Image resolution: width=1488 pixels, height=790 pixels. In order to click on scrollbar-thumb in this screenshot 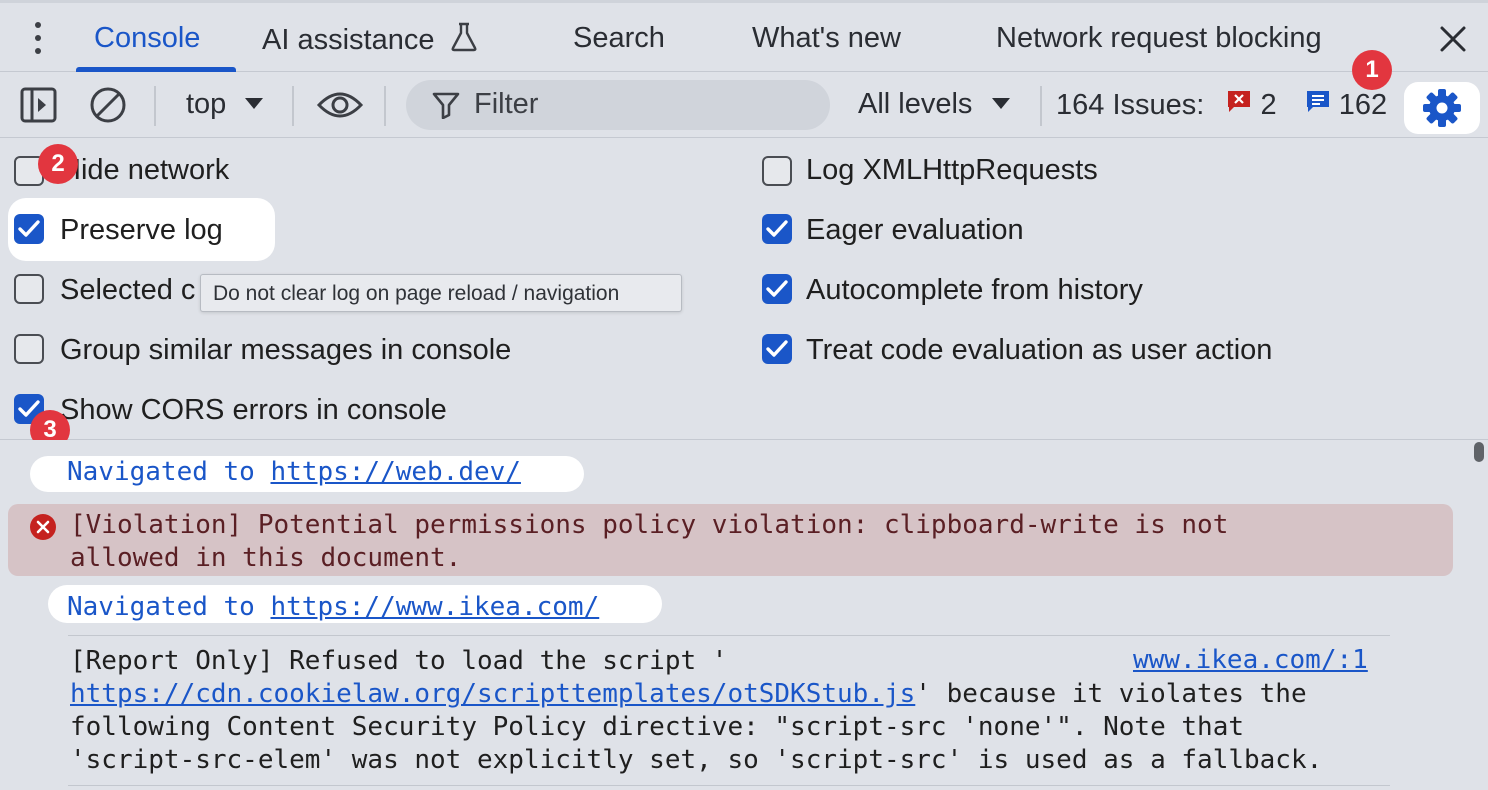, I will do `click(1479, 452)`.